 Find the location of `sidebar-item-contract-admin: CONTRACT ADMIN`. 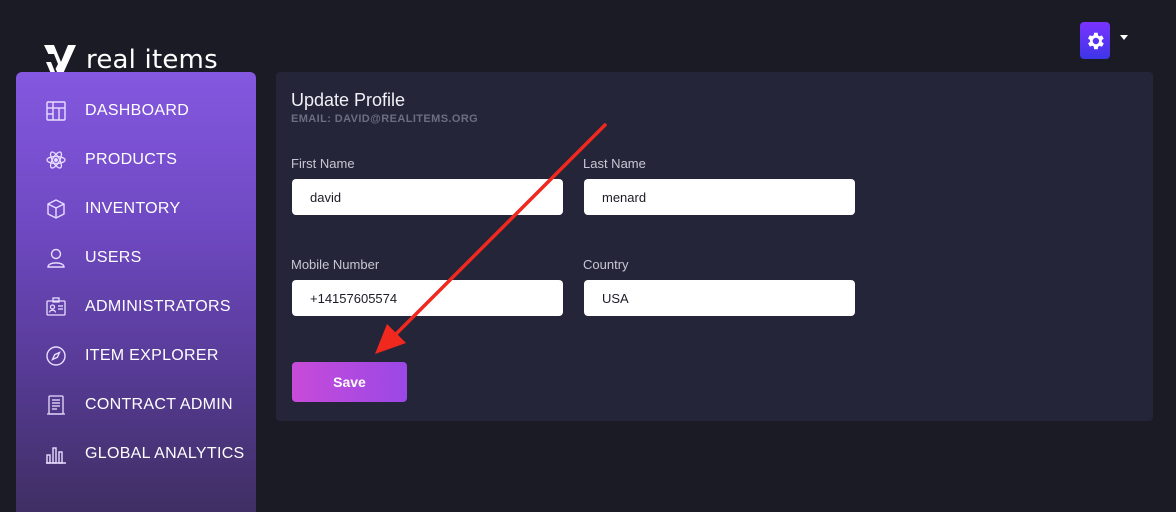

sidebar-item-contract-admin: CONTRACT ADMIN is located at coordinates (136, 405).